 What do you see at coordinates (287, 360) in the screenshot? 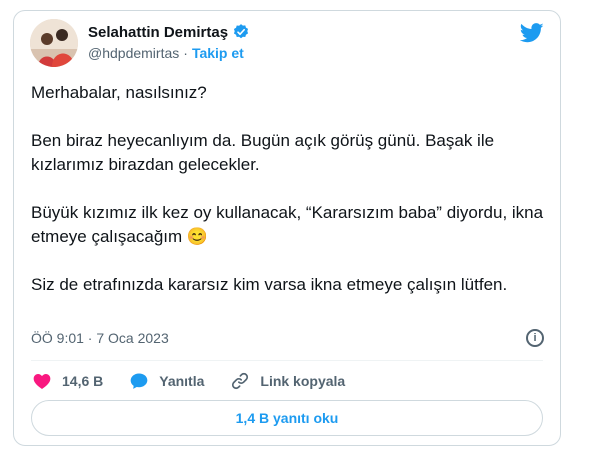
I see `divider` at bounding box center [287, 360].